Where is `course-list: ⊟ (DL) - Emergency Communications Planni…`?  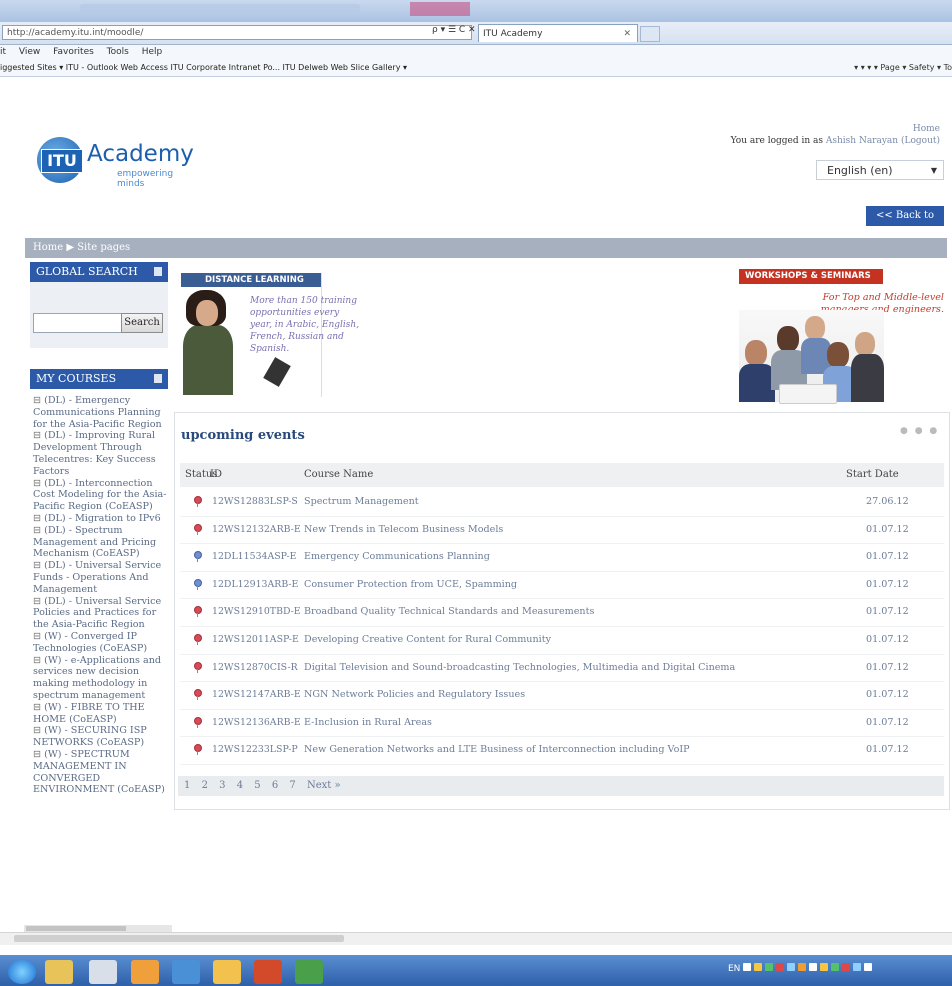
course-list: ⊟ (DL) - Emergency Communications Planni… is located at coordinates (100, 595).